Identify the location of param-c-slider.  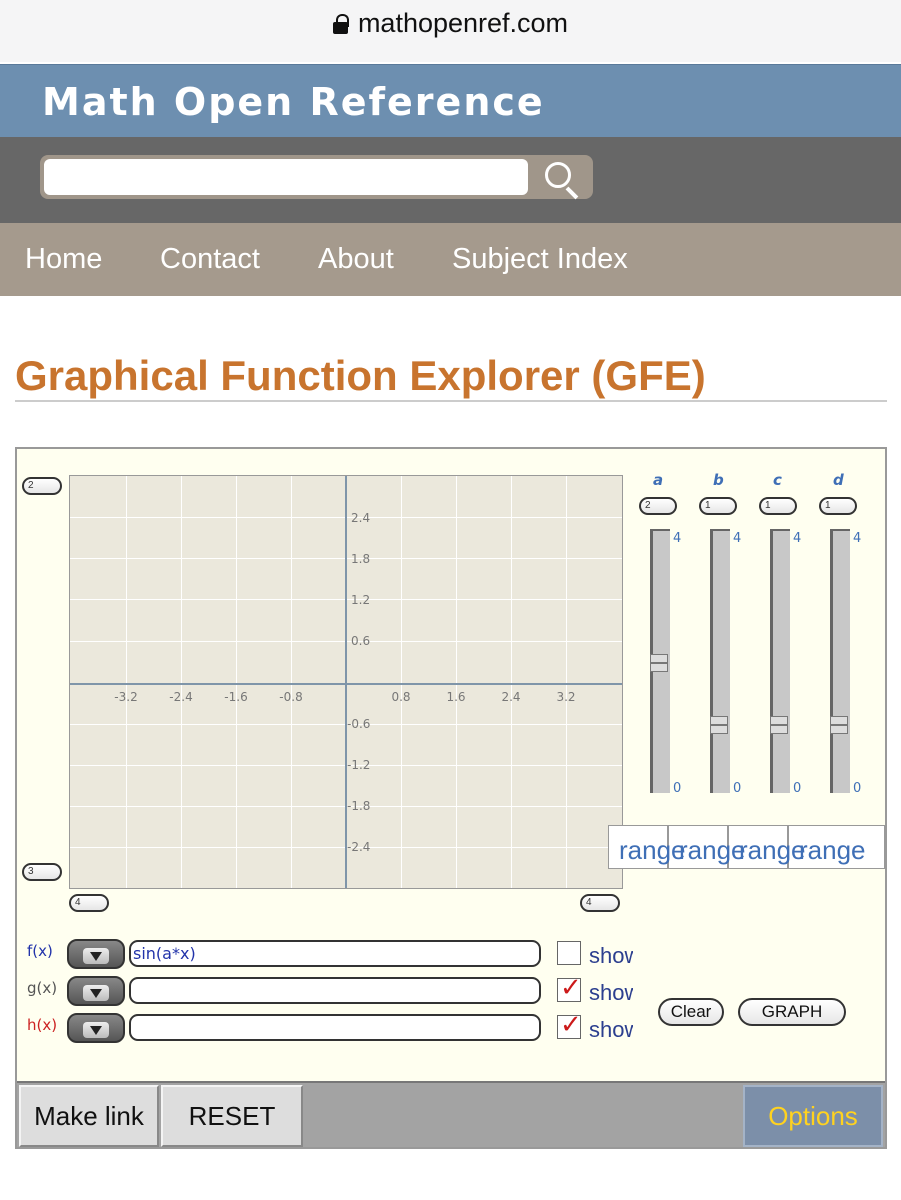
(780, 661).